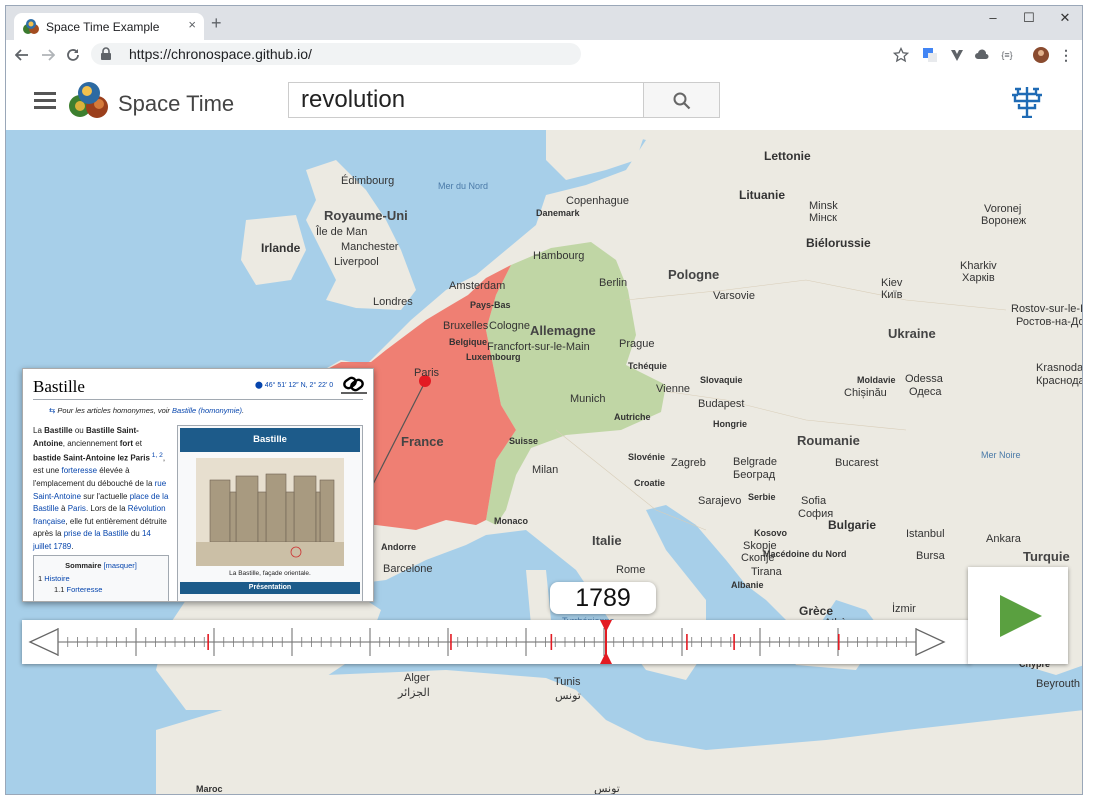 This screenshot has width=1097, height=801. Describe the element at coordinates (901, 55) in the screenshot. I see `bookmark-star-icon` at that location.